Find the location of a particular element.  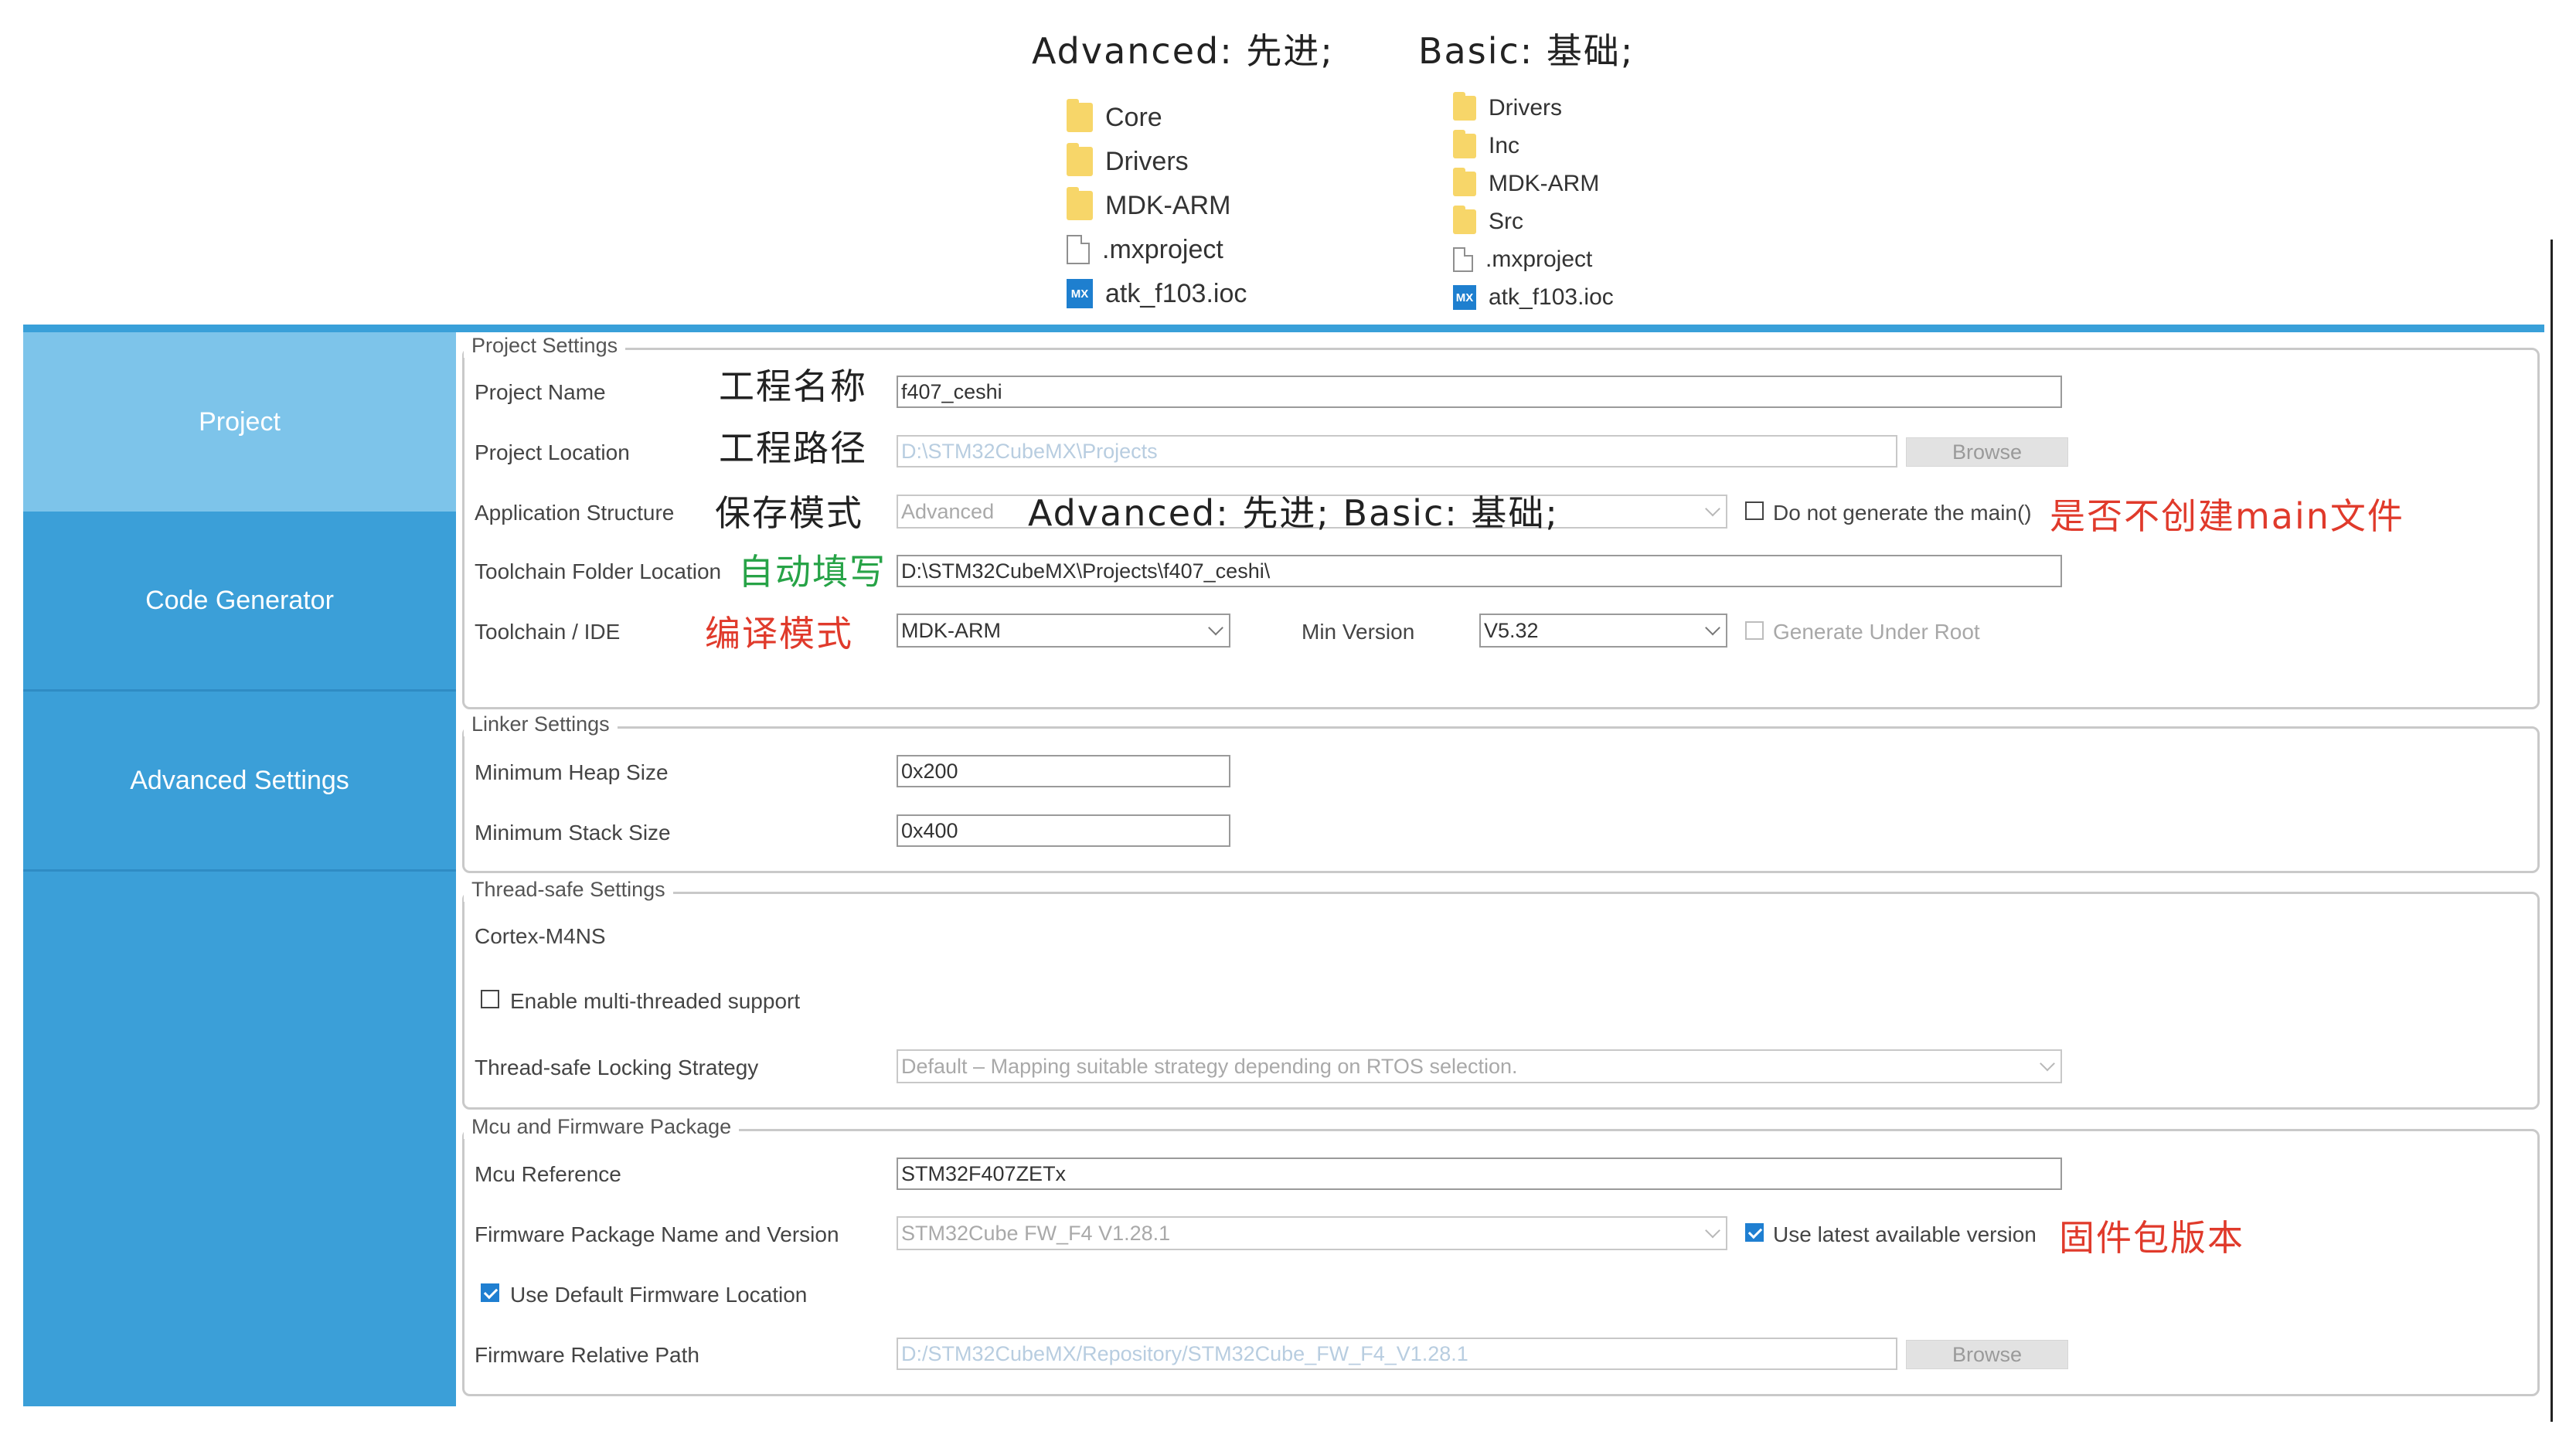

folder-item-name: Core is located at coordinates (1133, 117).